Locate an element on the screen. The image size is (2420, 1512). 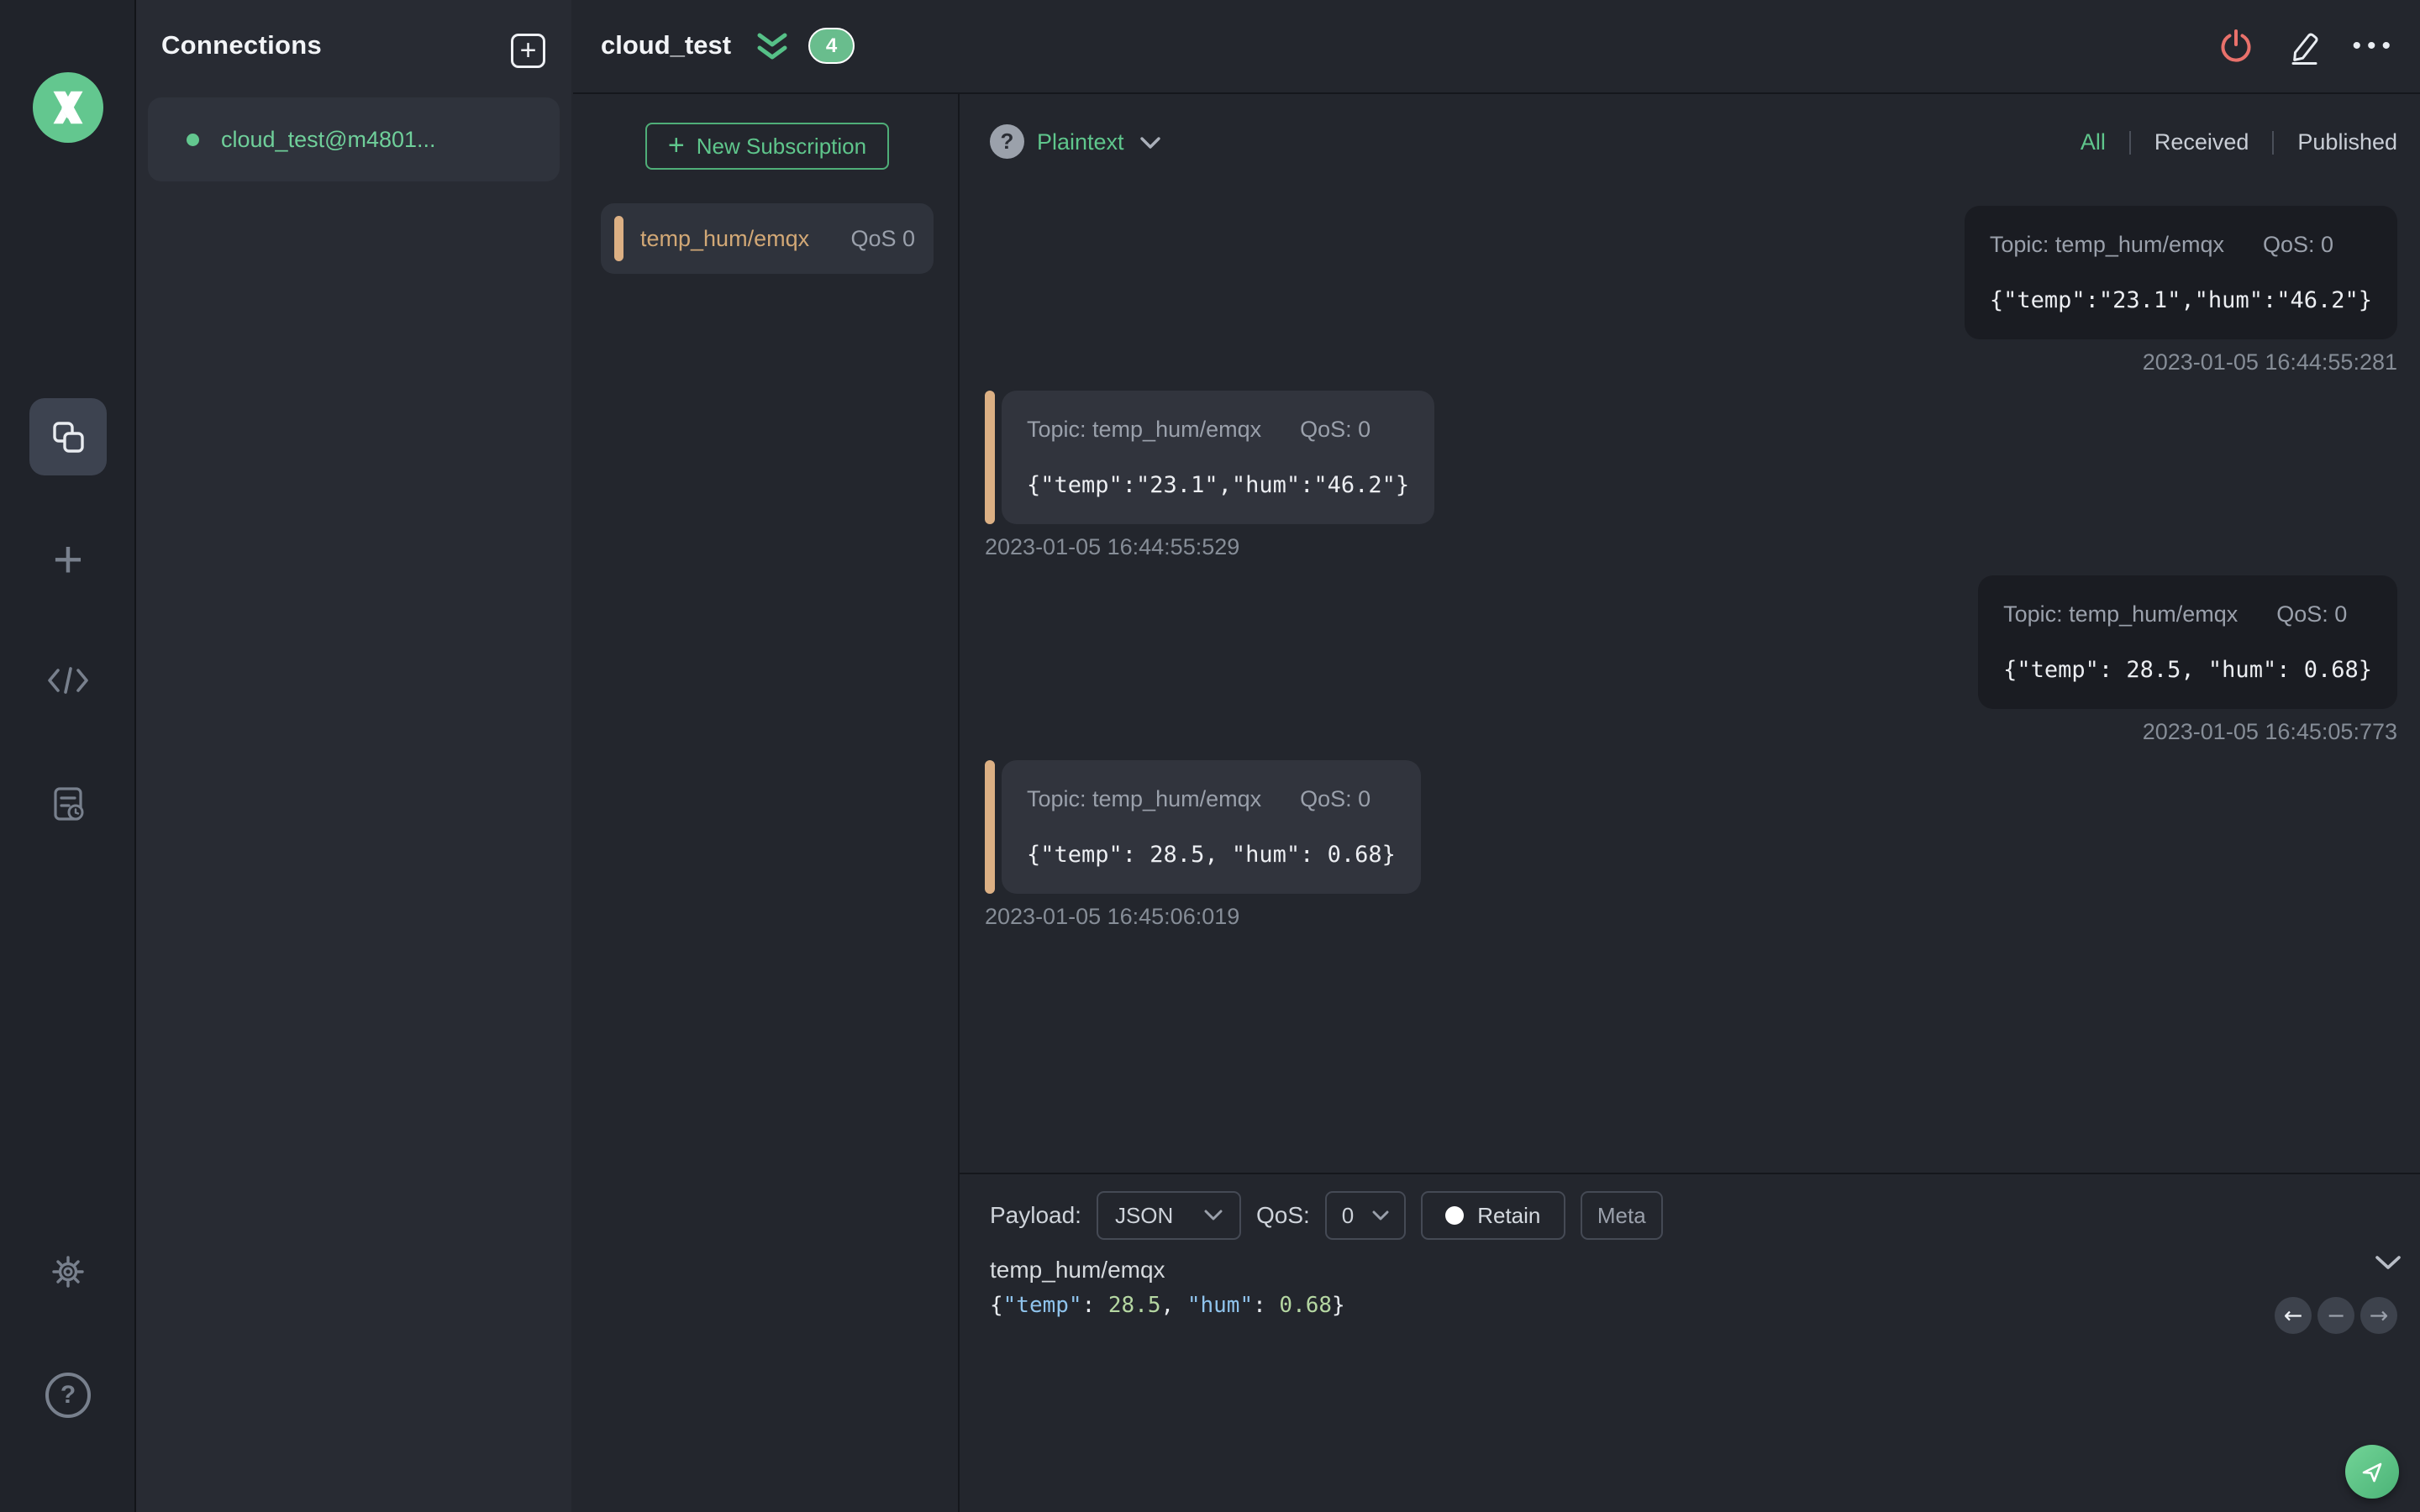
code-token: , is located at coordinates (1173, 1305).